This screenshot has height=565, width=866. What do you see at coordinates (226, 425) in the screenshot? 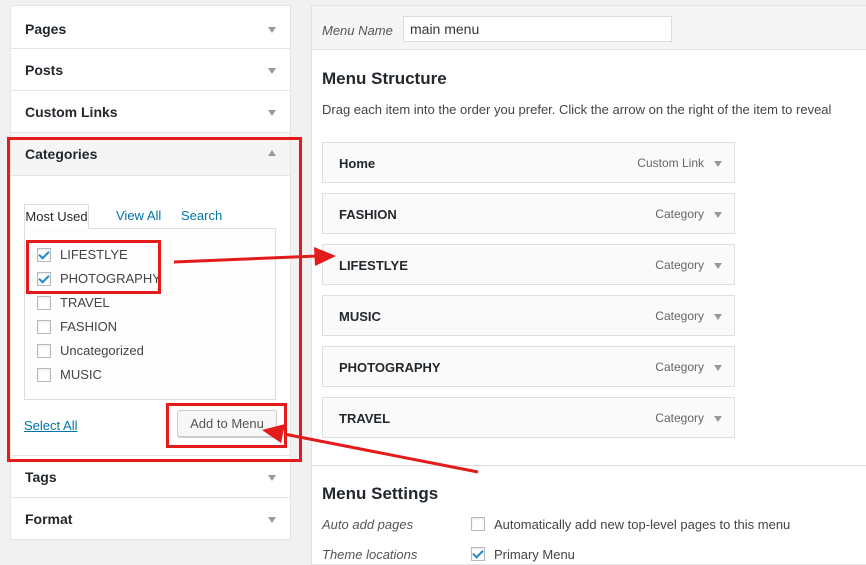
I see `annotation-box-add-button` at bounding box center [226, 425].